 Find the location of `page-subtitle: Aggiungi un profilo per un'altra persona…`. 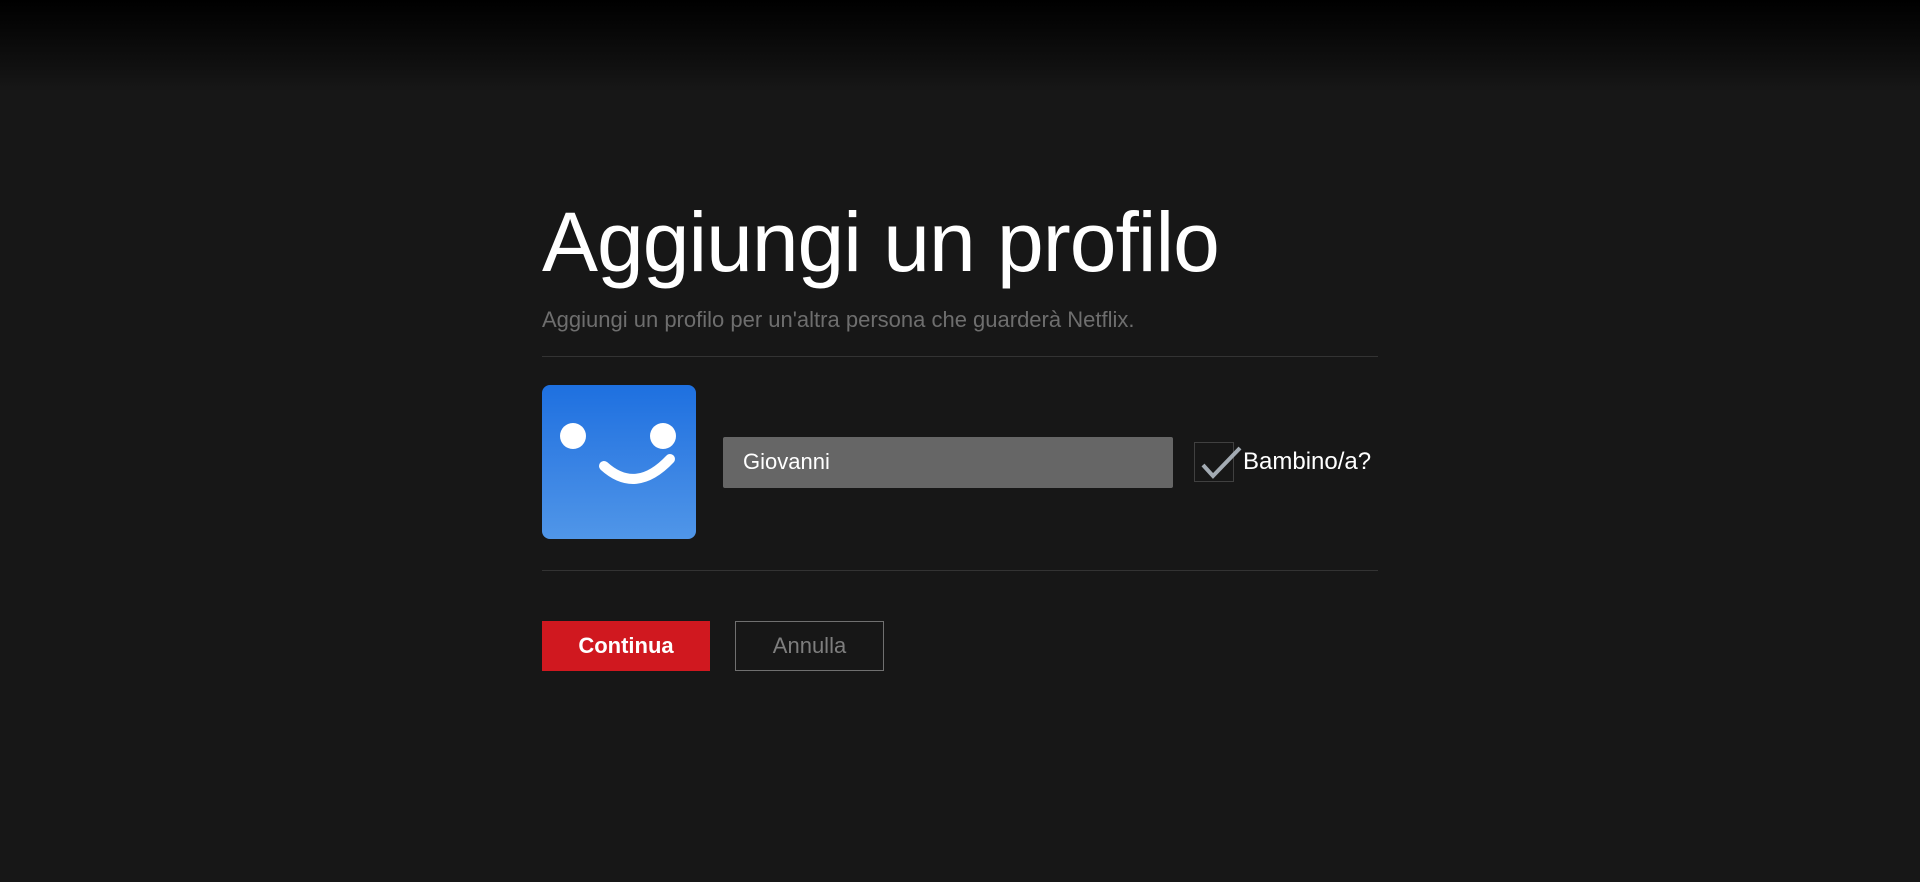

page-subtitle: Aggiungi un profilo per un'altra persona… is located at coordinates (838, 319).